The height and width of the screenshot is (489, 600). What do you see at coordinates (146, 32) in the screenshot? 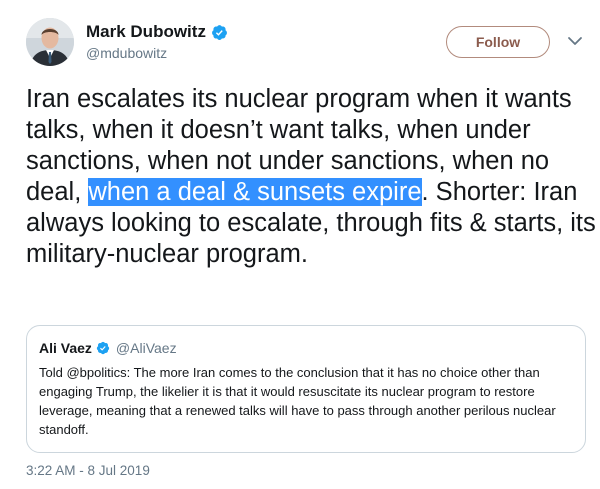
I see `author-display-name: Mark Dubowitz` at bounding box center [146, 32].